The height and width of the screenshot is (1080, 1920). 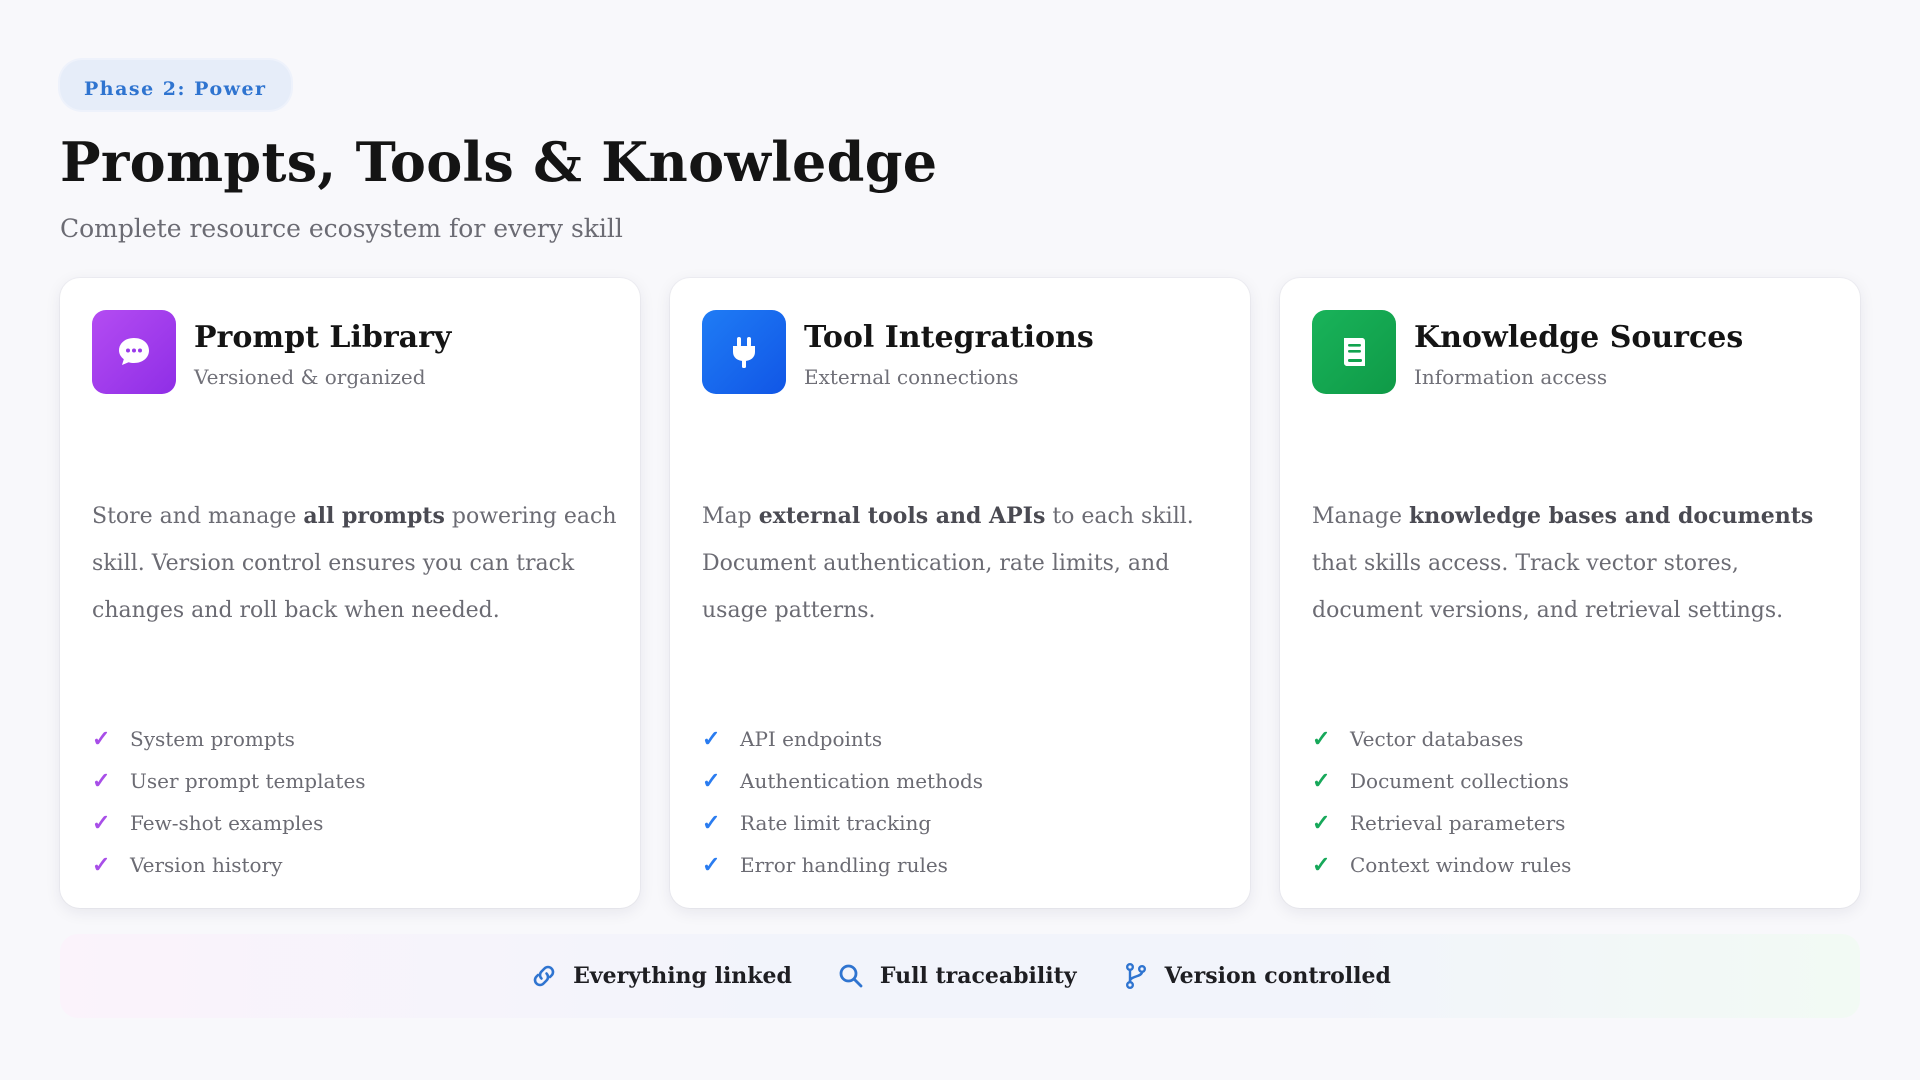 I want to click on footer-item-version: Version controlled, so click(x=1256, y=976).